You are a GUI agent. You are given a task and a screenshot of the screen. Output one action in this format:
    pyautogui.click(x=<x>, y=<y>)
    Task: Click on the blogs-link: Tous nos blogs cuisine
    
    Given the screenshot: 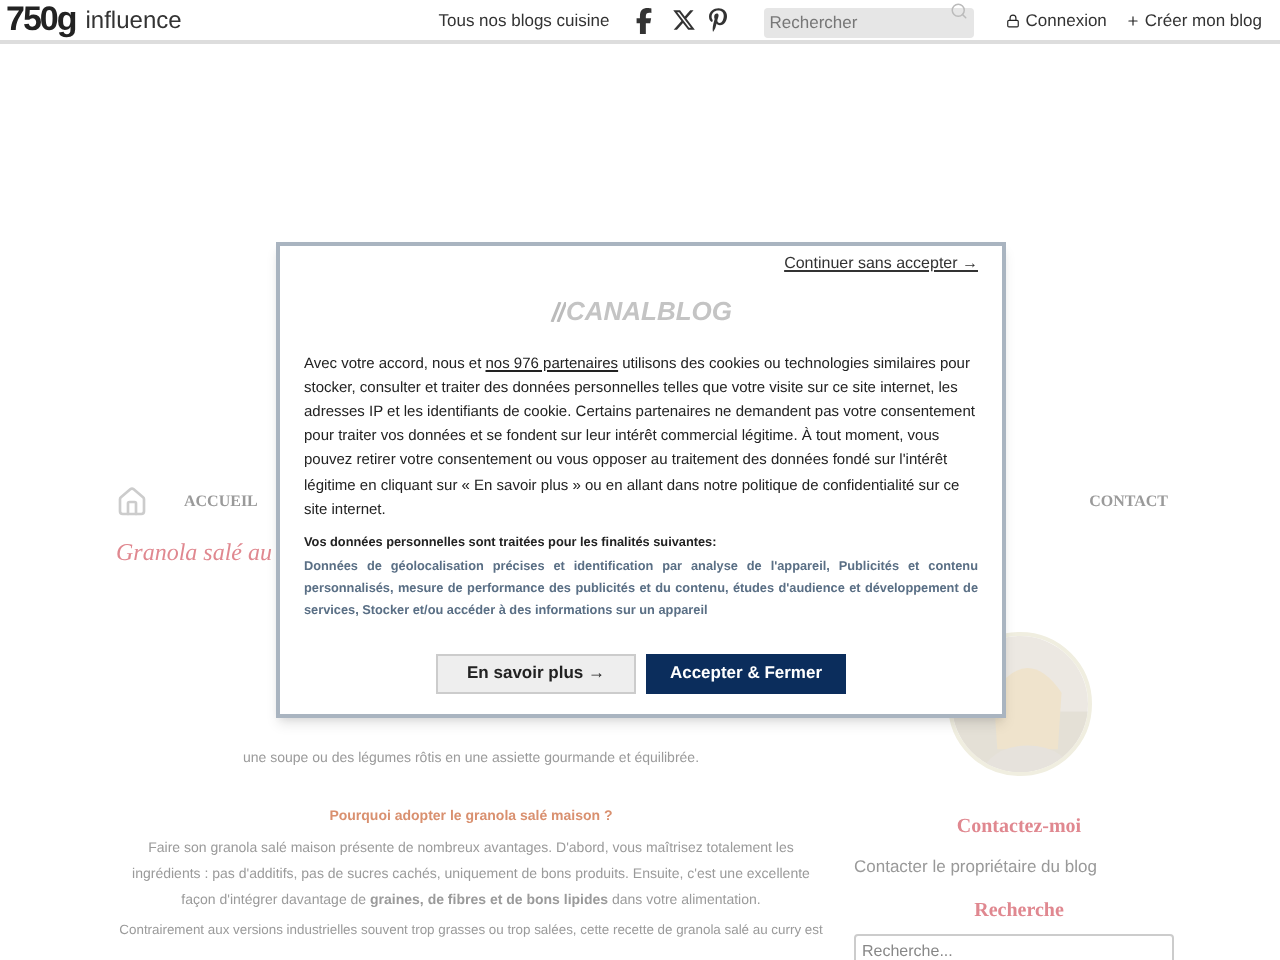 What is the action you would take?
    pyautogui.click(x=524, y=20)
    